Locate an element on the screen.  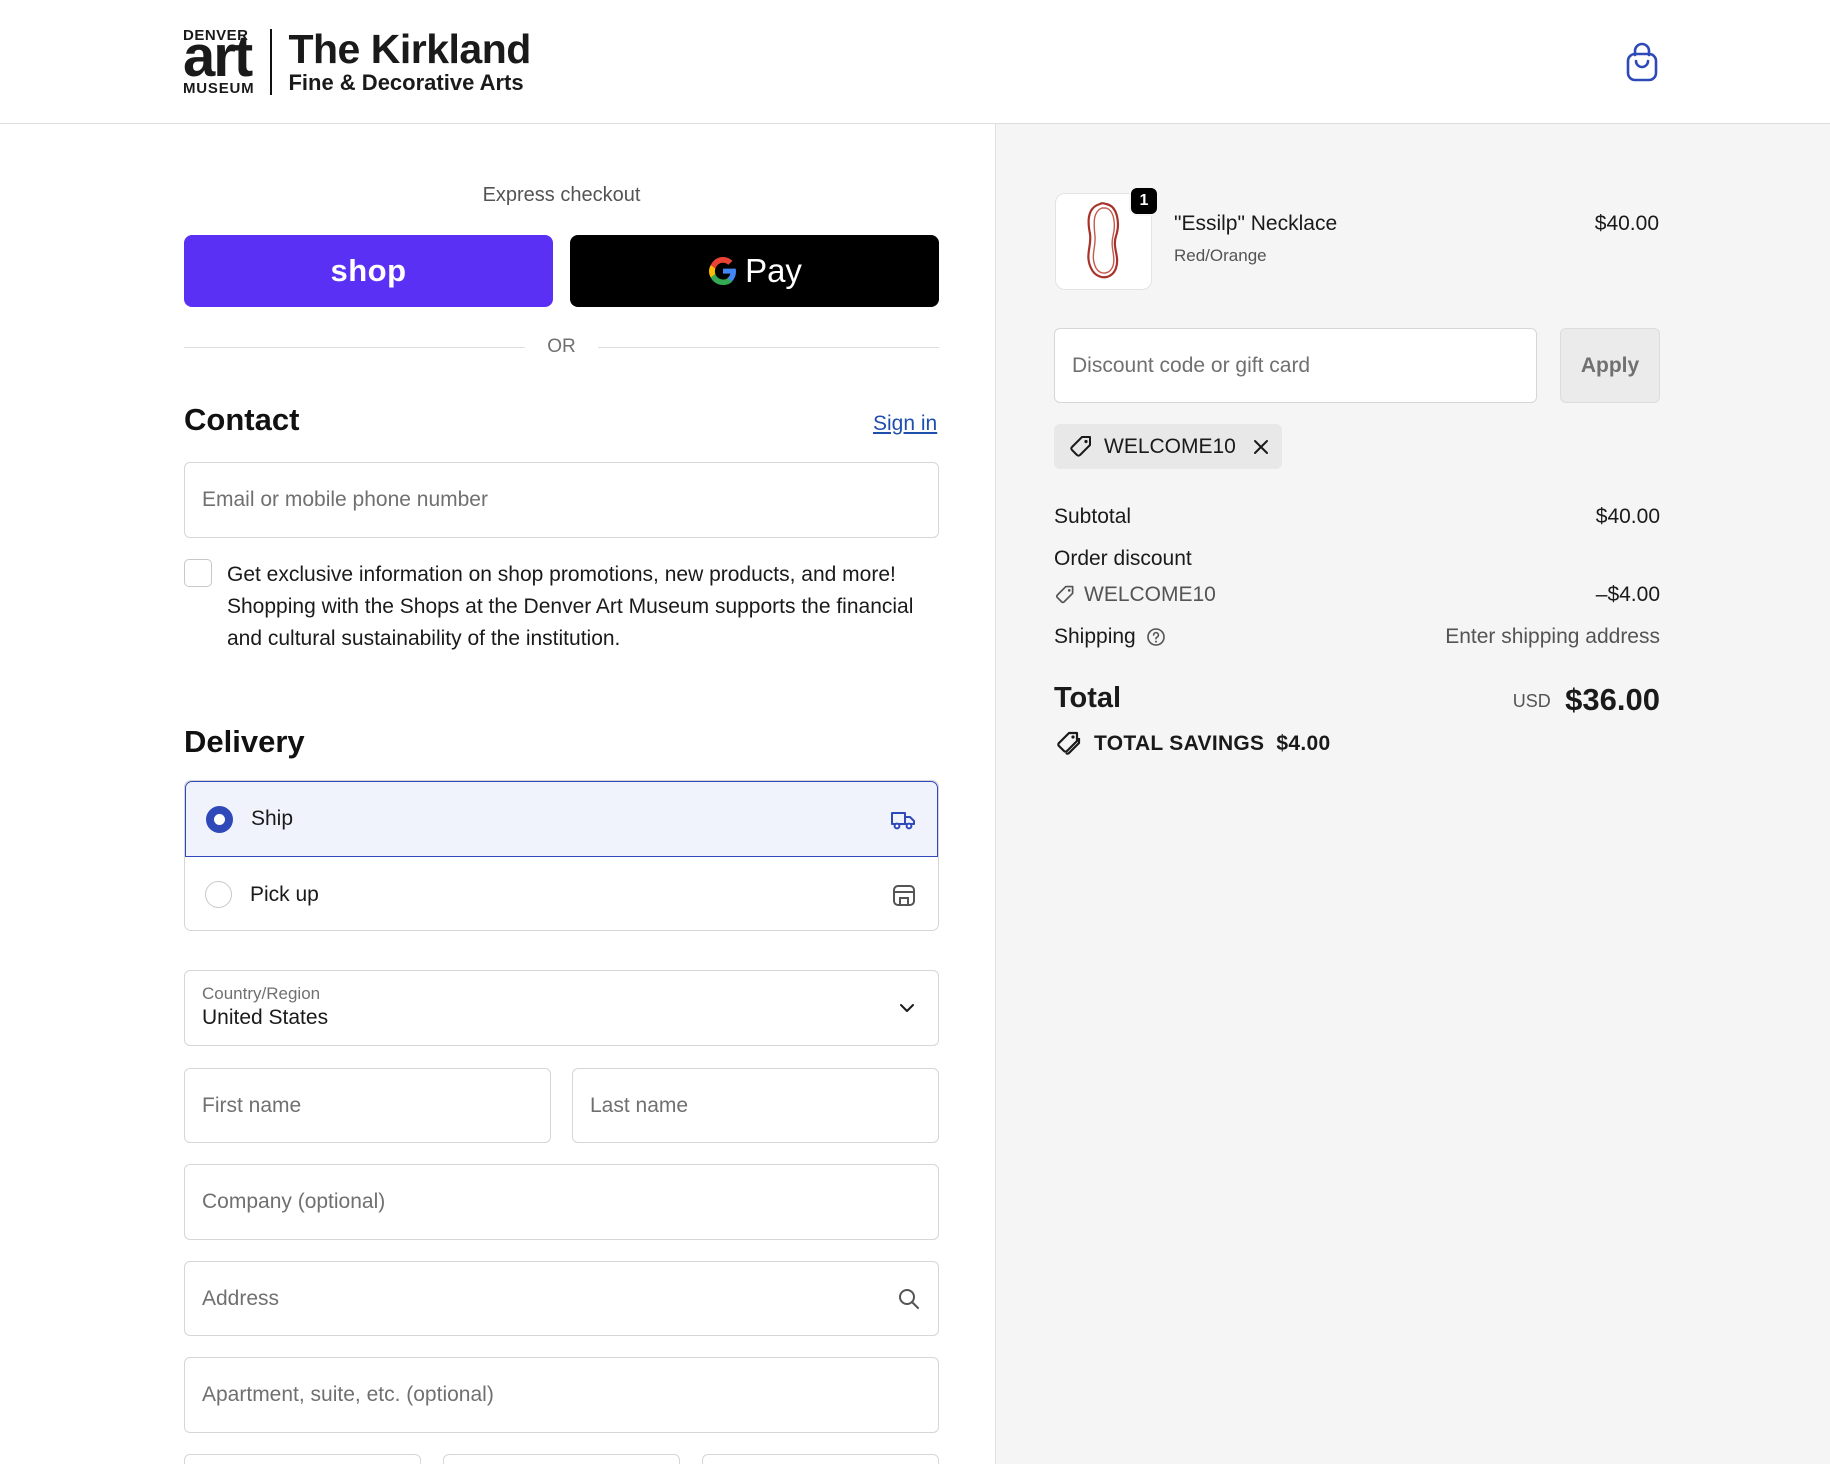
last-name-input is located at coordinates (755, 1105).